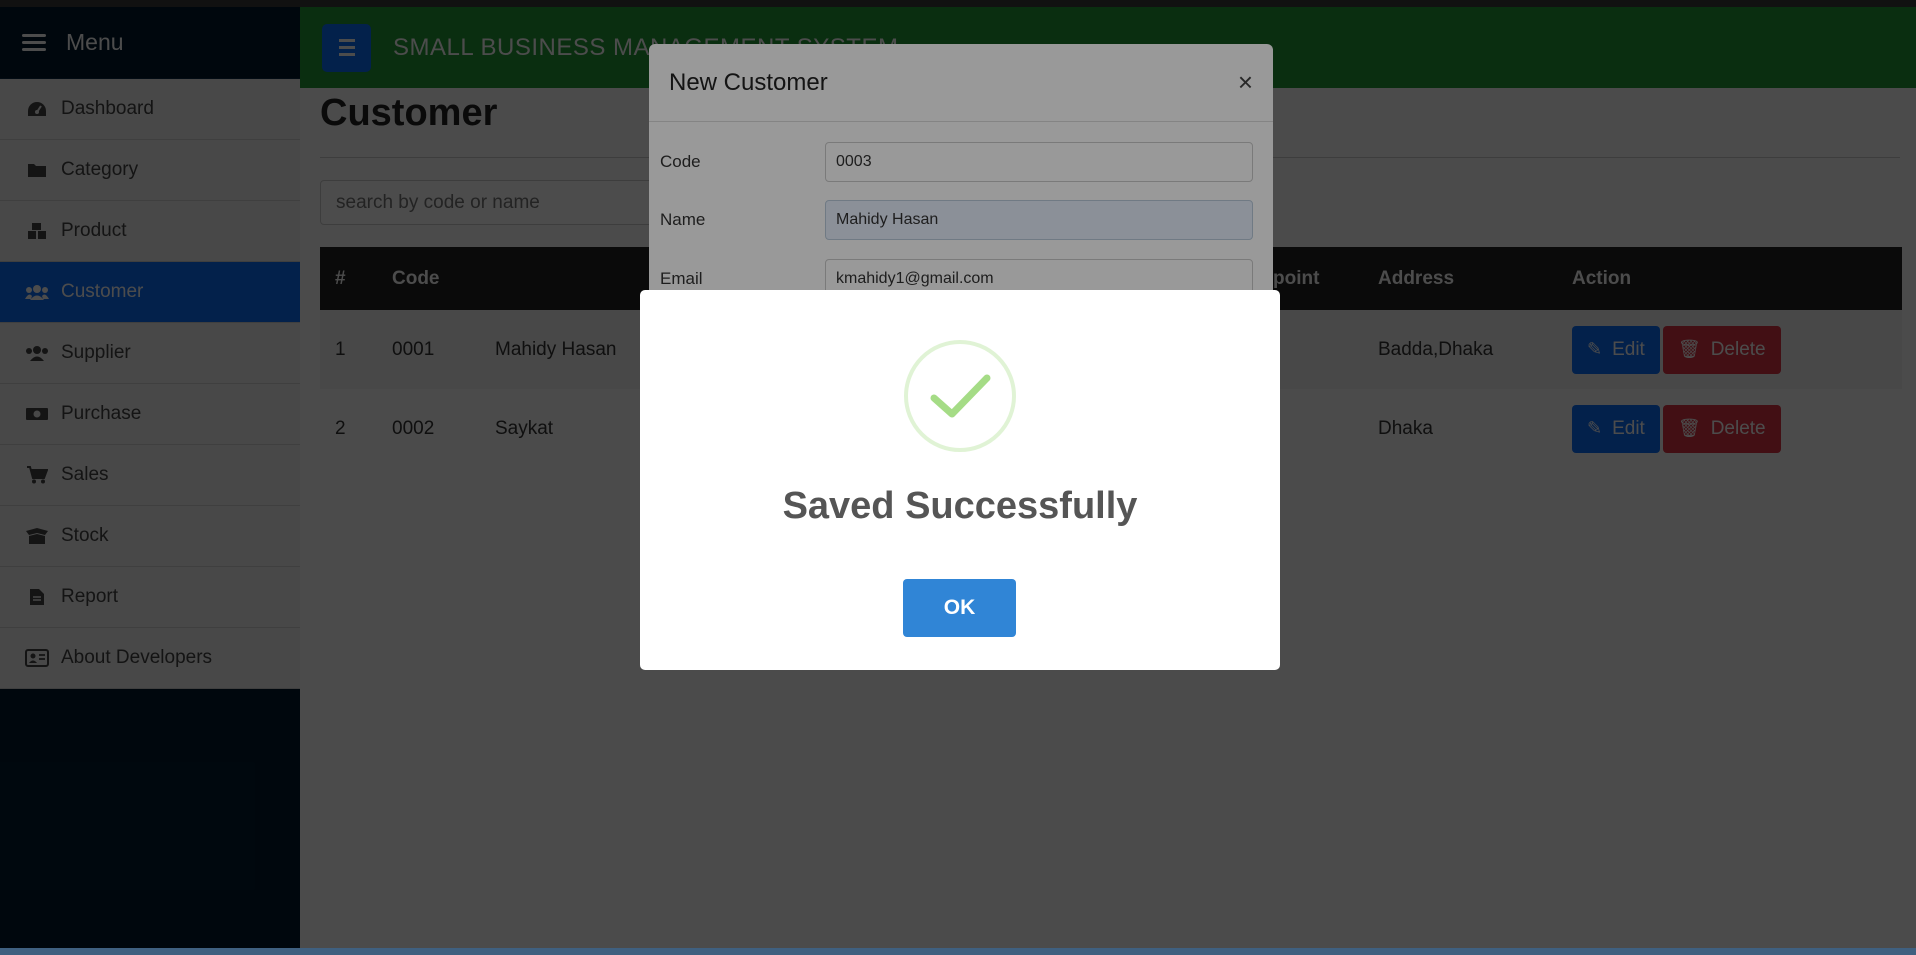 This screenshot has width=1916, height=955. I want to click on window-bottom-strip, so click(958, 951).